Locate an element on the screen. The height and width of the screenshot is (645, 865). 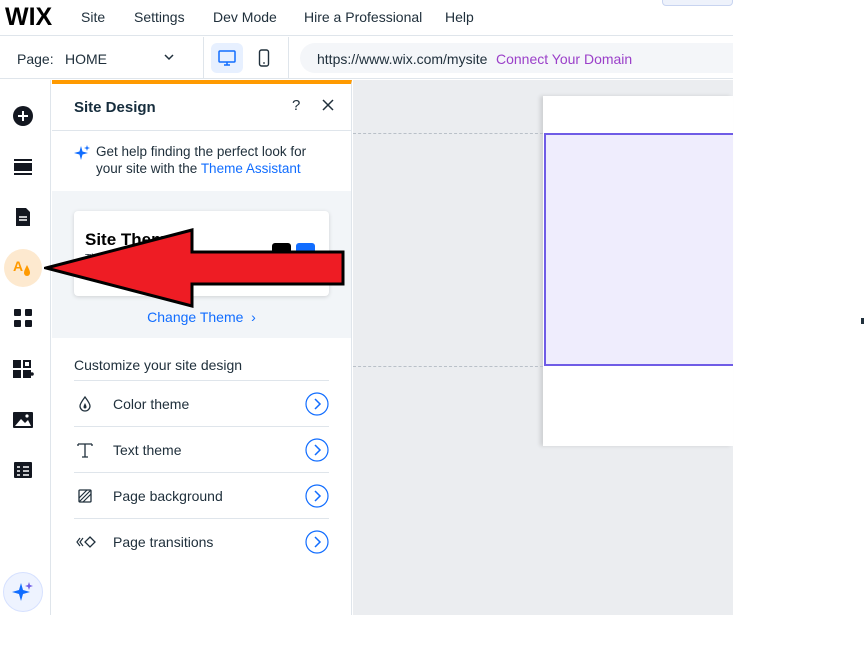
mobile-view-button is located at coordinates (264, 58).